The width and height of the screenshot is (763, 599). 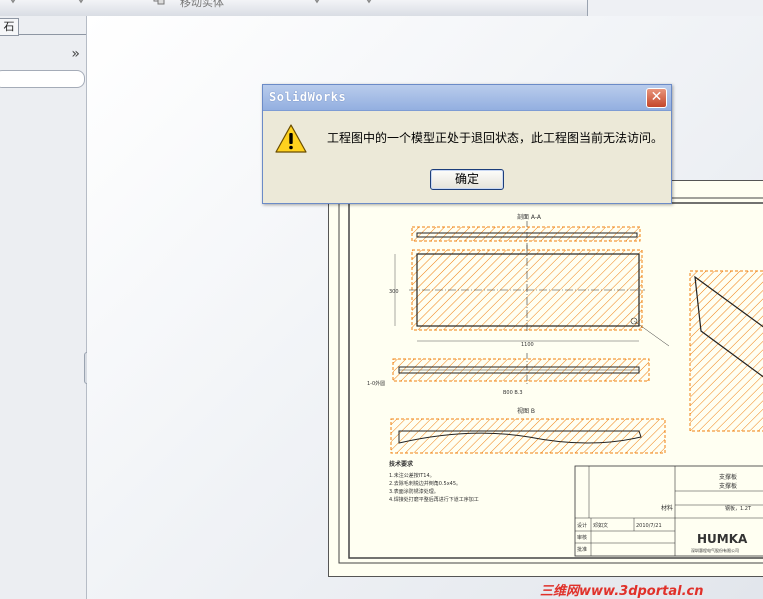 What do you see at coordinates (582, 537) in the screenshot?
I see `check-label: 审核` at bounding box center [582, 537].